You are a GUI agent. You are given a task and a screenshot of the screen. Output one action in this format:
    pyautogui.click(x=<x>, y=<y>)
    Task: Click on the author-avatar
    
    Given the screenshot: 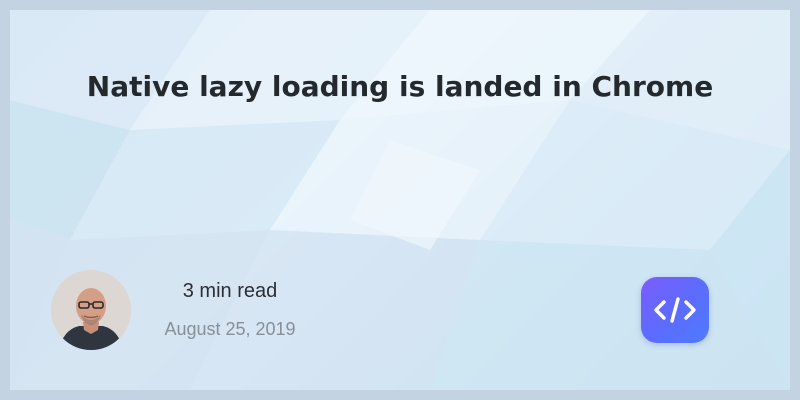 What is the action you would take?
    pyautogui.click(x=91, y=310)
    